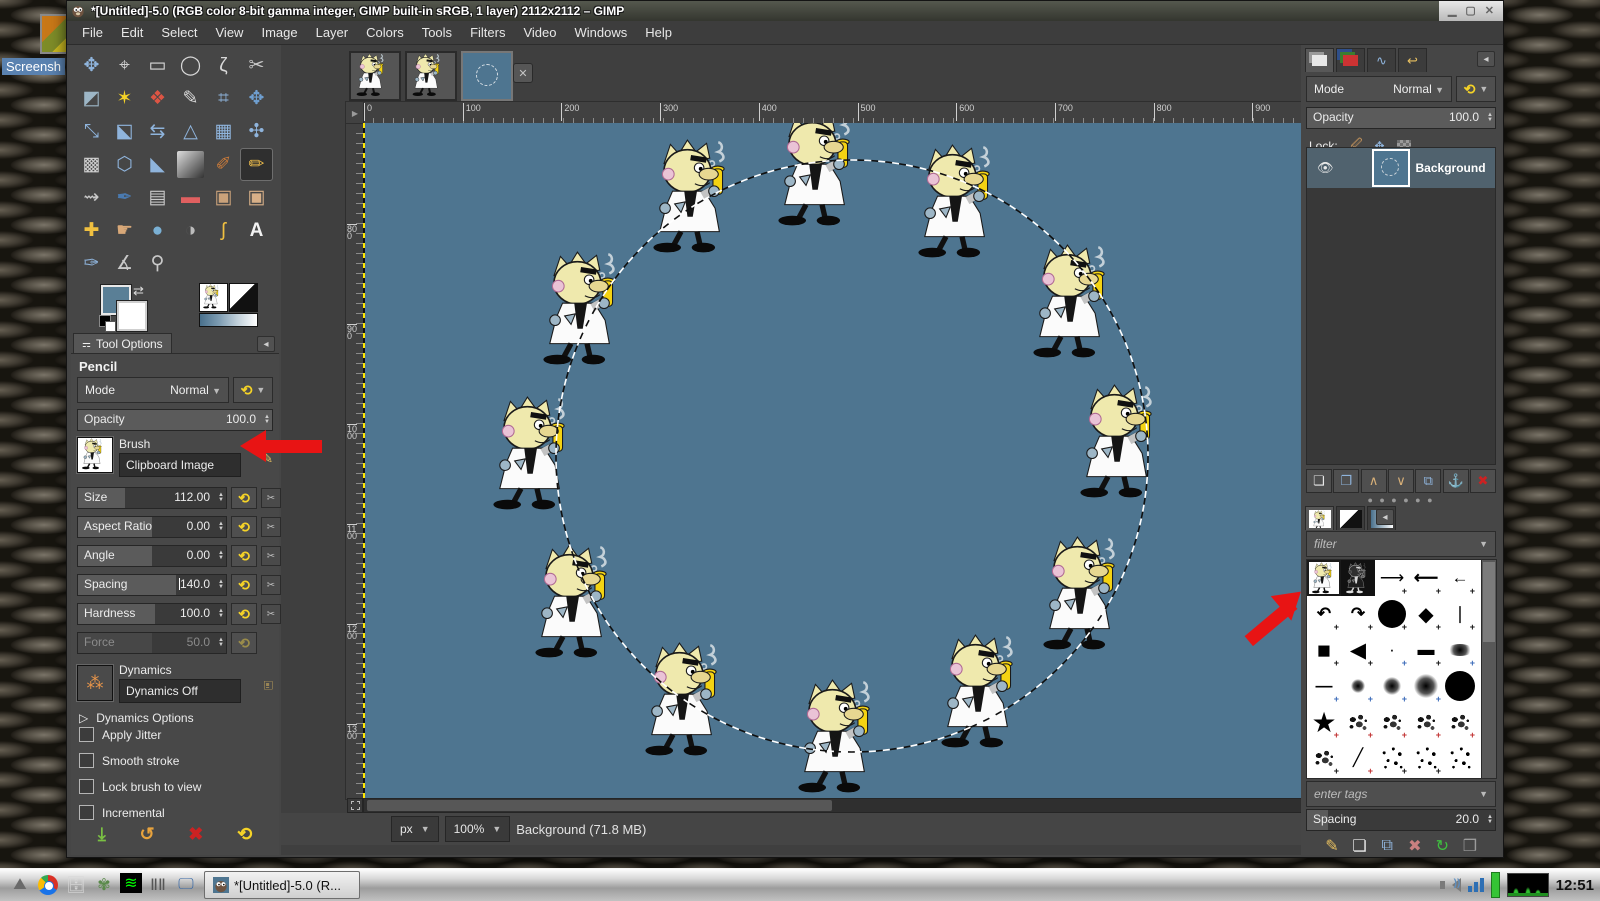  I want to click on free-select-tool-icon: ζ, so click(223, 65).